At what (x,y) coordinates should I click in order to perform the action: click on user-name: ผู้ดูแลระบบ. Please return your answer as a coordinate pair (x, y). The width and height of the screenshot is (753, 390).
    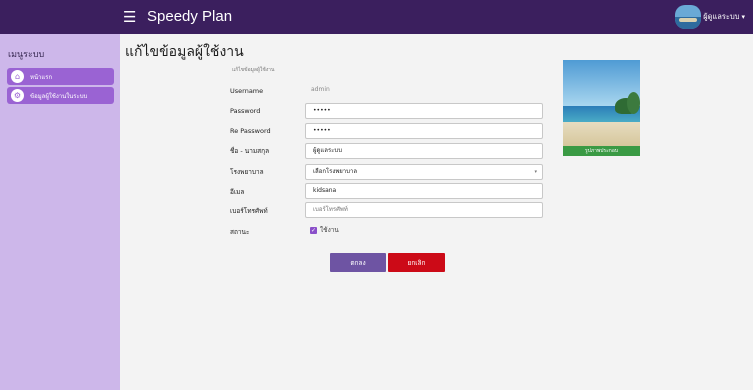
    Looking at the image, I should click on (721, 16).